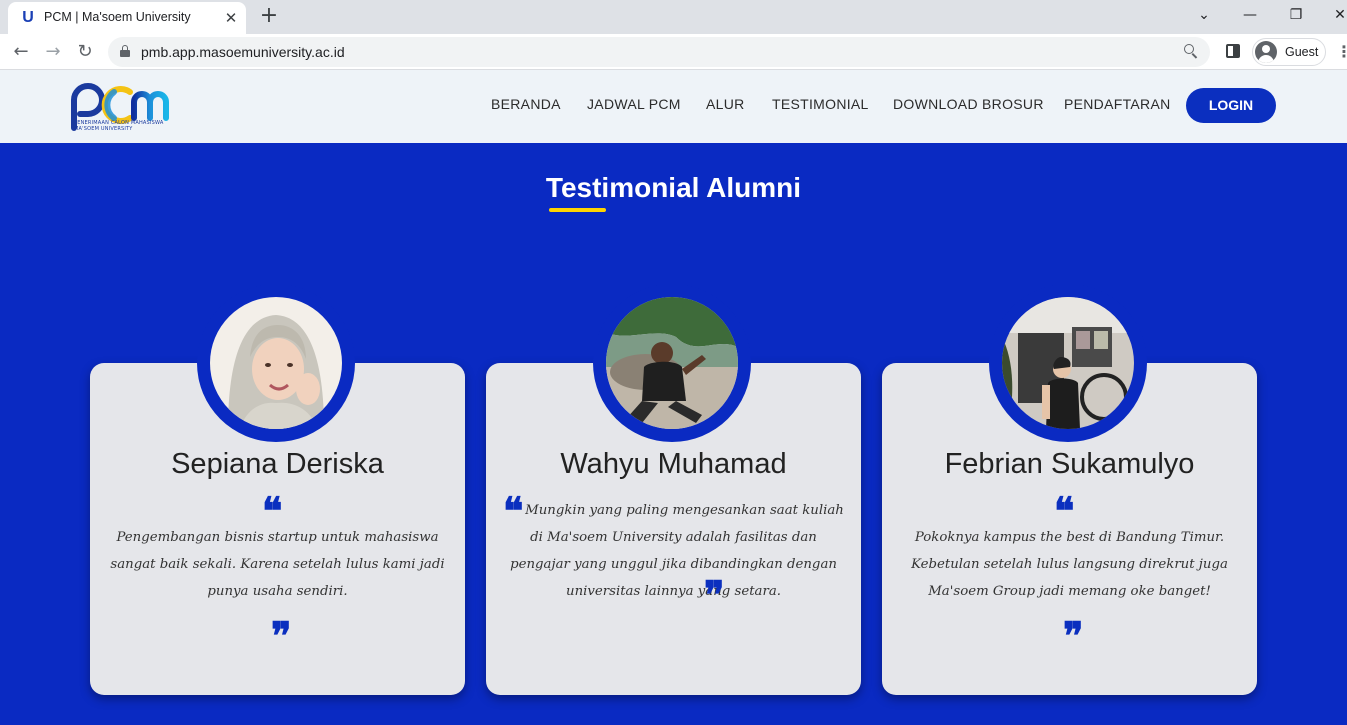  Describe the element at coordinates (117, 17) in the screenshot. I see `tab-title: PCM | Ma'soem University` at that location.